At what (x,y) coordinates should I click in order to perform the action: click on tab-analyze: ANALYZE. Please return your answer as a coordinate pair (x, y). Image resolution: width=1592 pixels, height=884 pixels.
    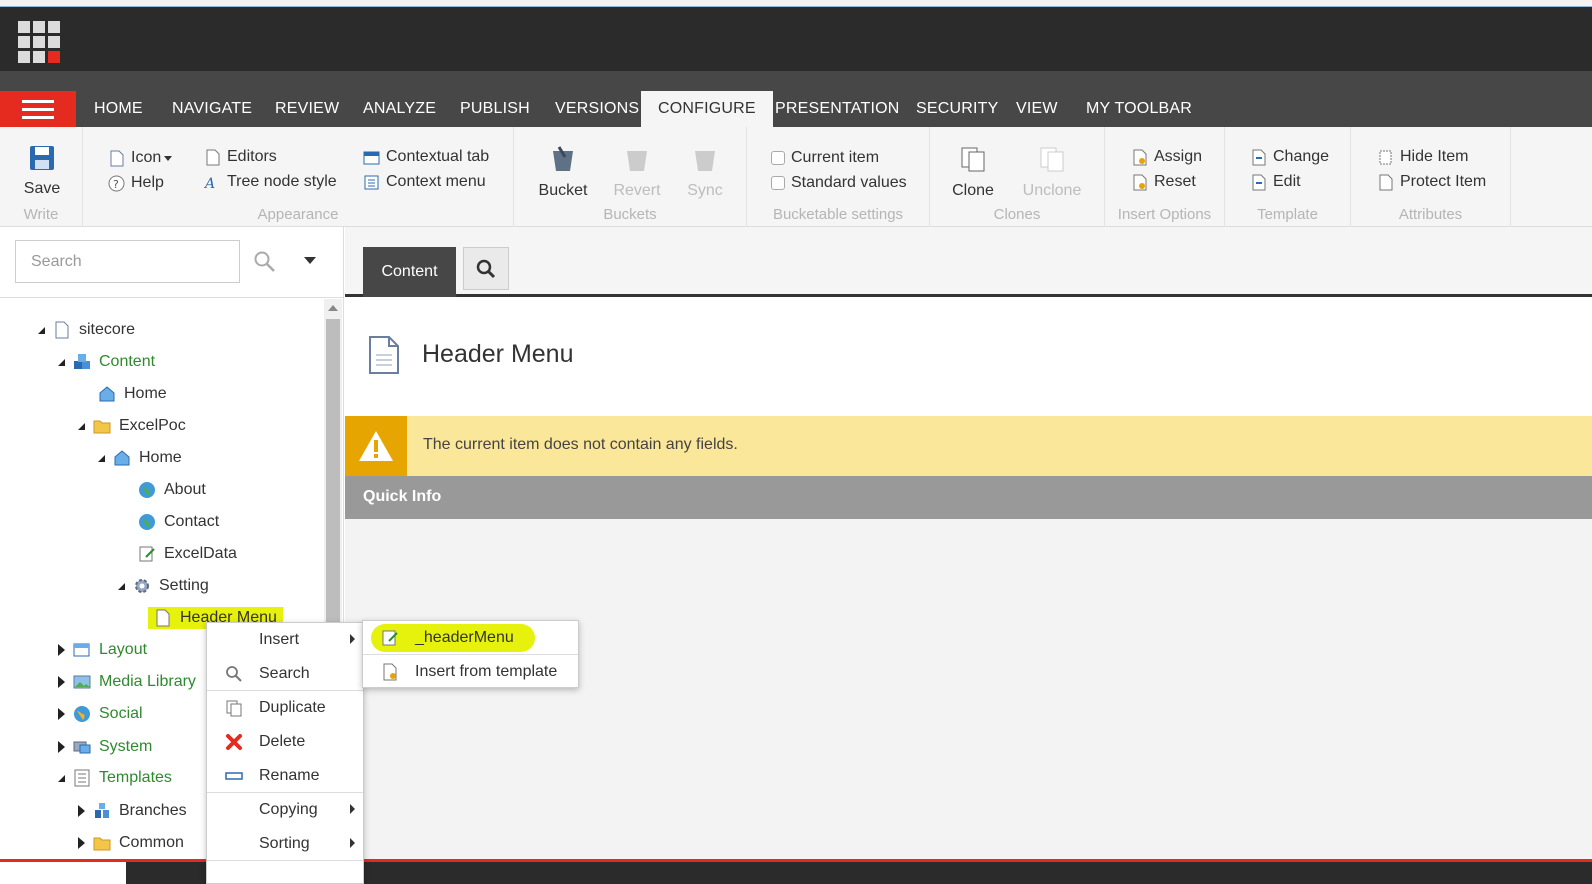
    Looking at the image, I should click on (399, 109).